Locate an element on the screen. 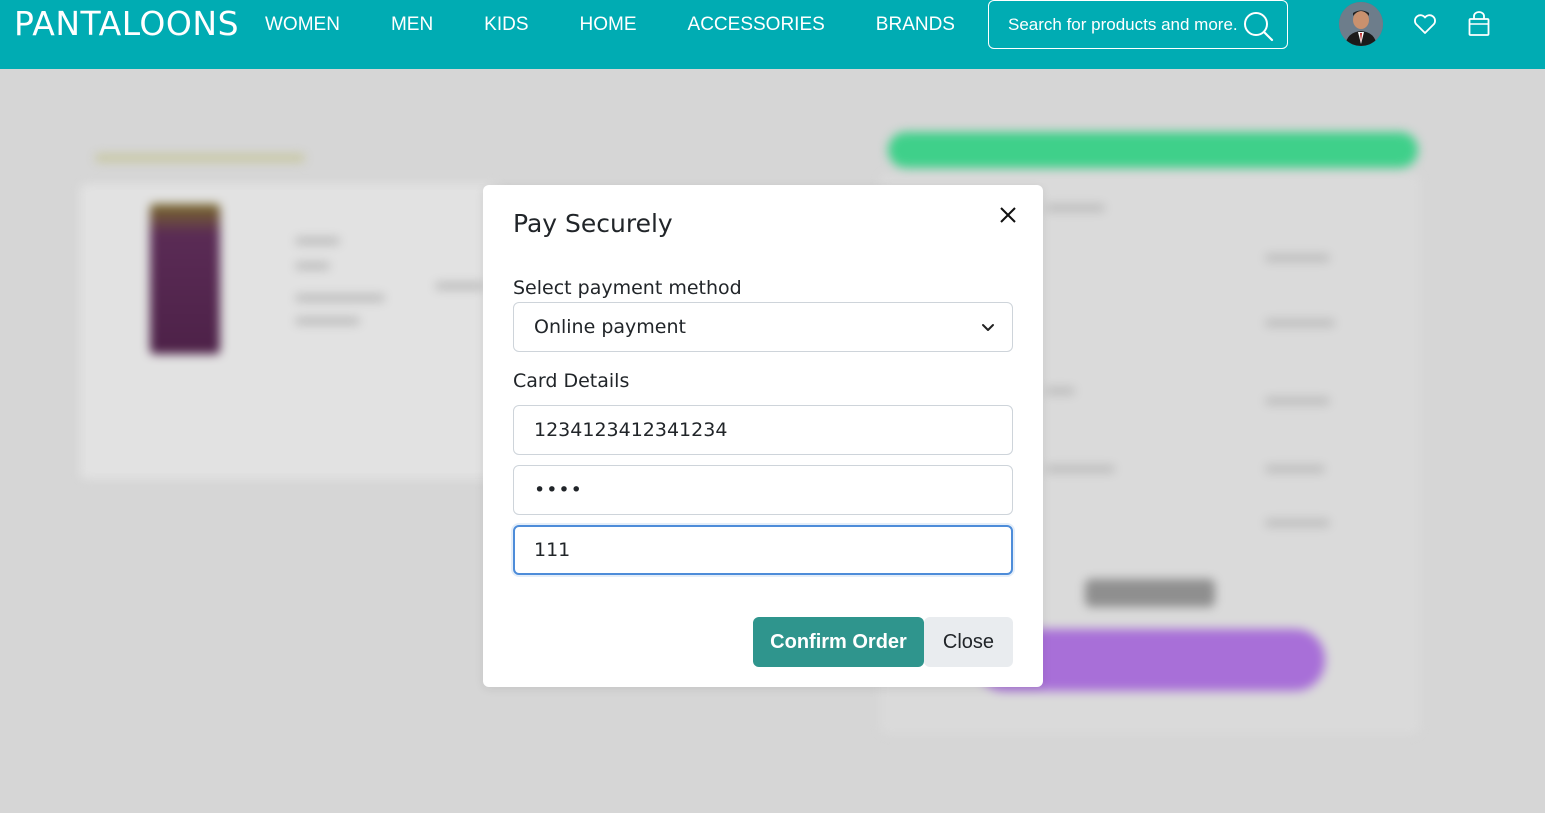 The width and height of the screenshot is (1545, 813). search-box is located at coordinates (1138, 24).